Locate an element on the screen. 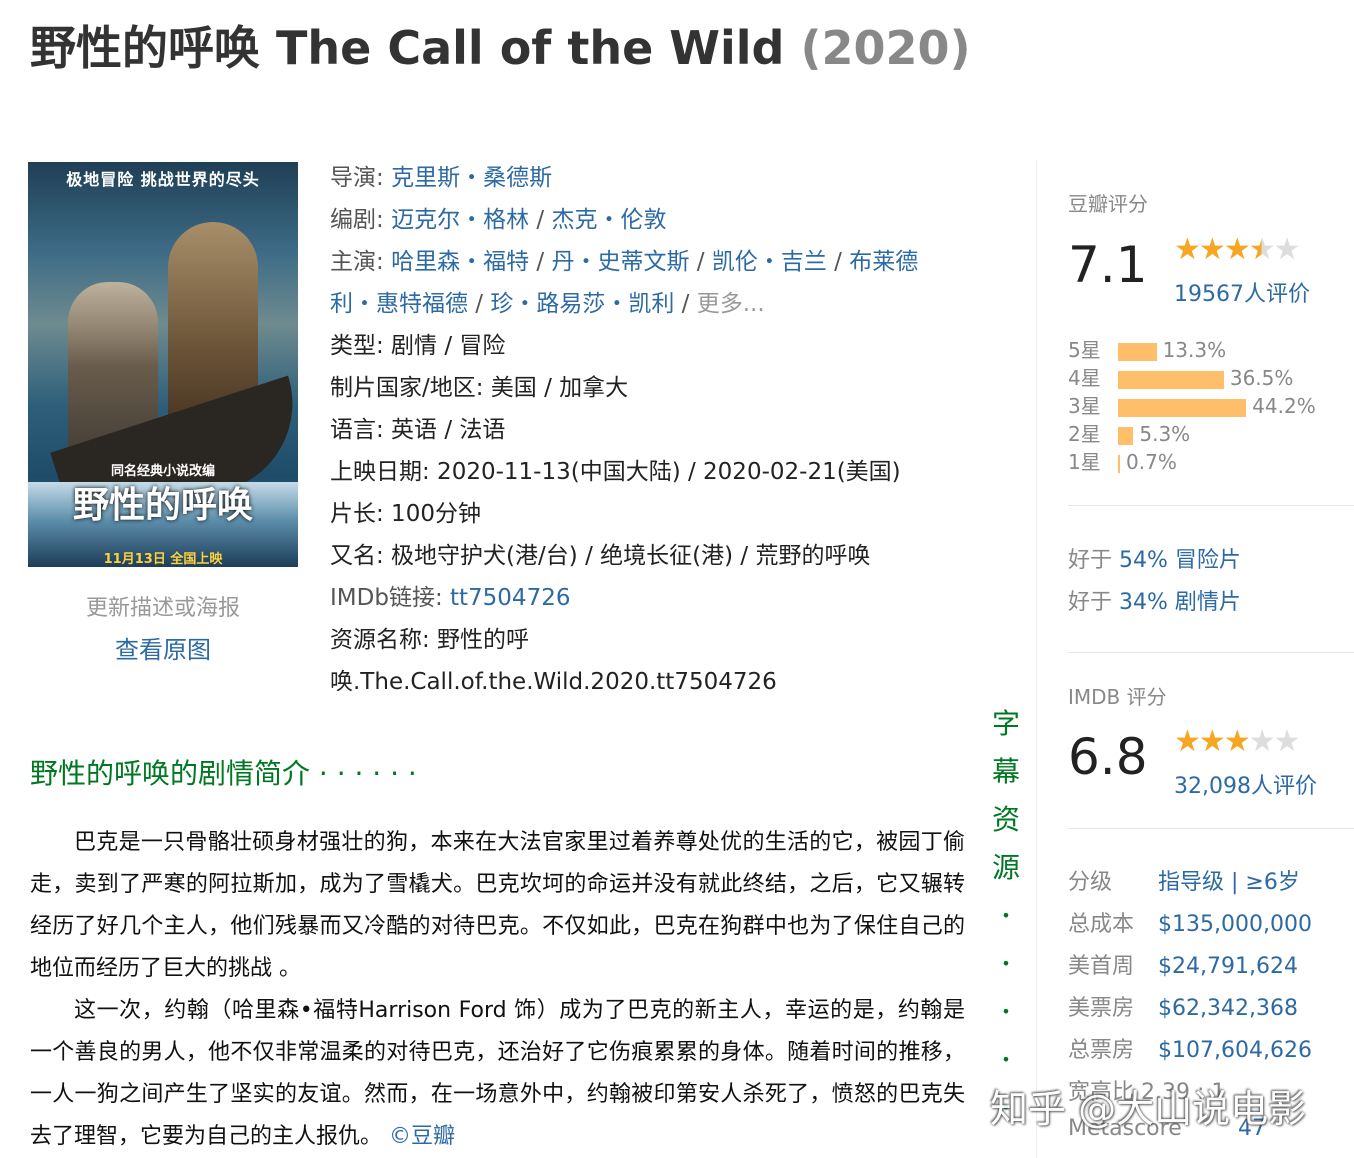 This screenshot has width=1354, height=1158. poster-image: 极地冒险 挑战世界的尽头 同名经典小说改编 野性的呼唤 11月13日 全国上映 is located at coordinates (163, 364).